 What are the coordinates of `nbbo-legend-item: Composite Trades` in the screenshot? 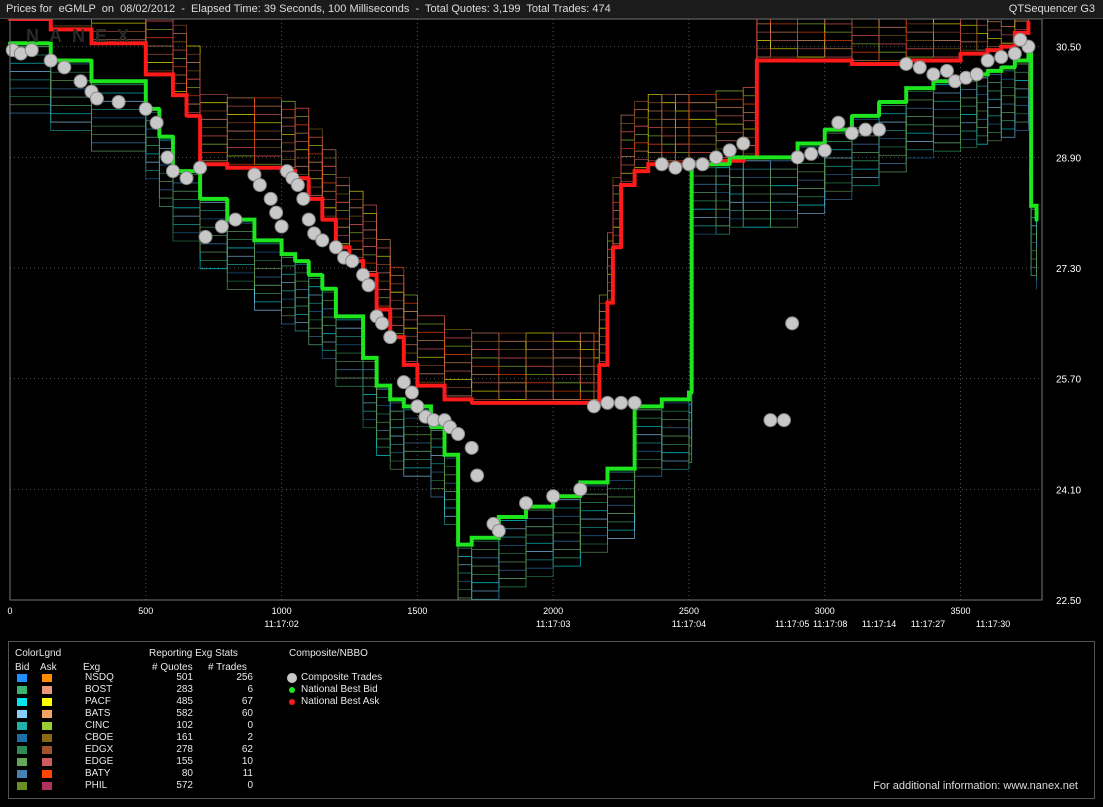 It's located at (437, 678).